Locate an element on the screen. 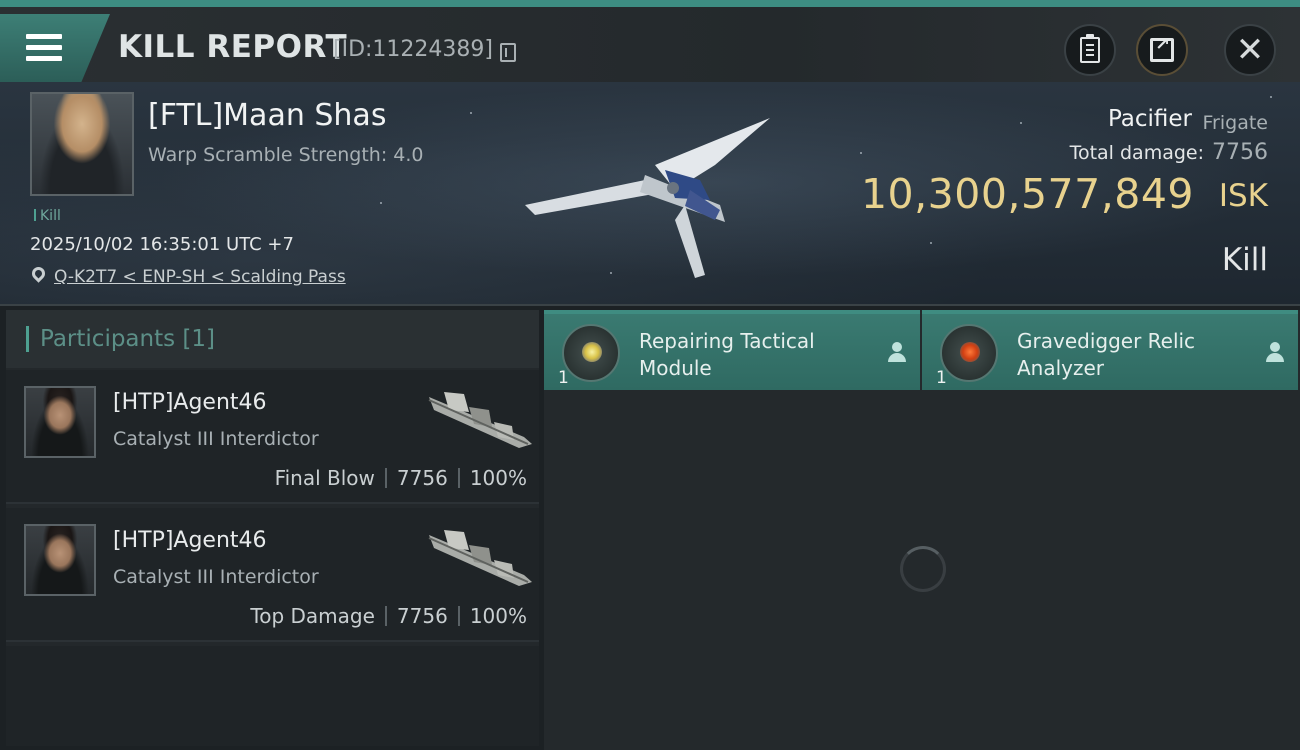 Image resolution: width=1300 pixels, height=750 pixels. module-item: 1 Repairing Tactical Module is located at coordinates (732, 350).